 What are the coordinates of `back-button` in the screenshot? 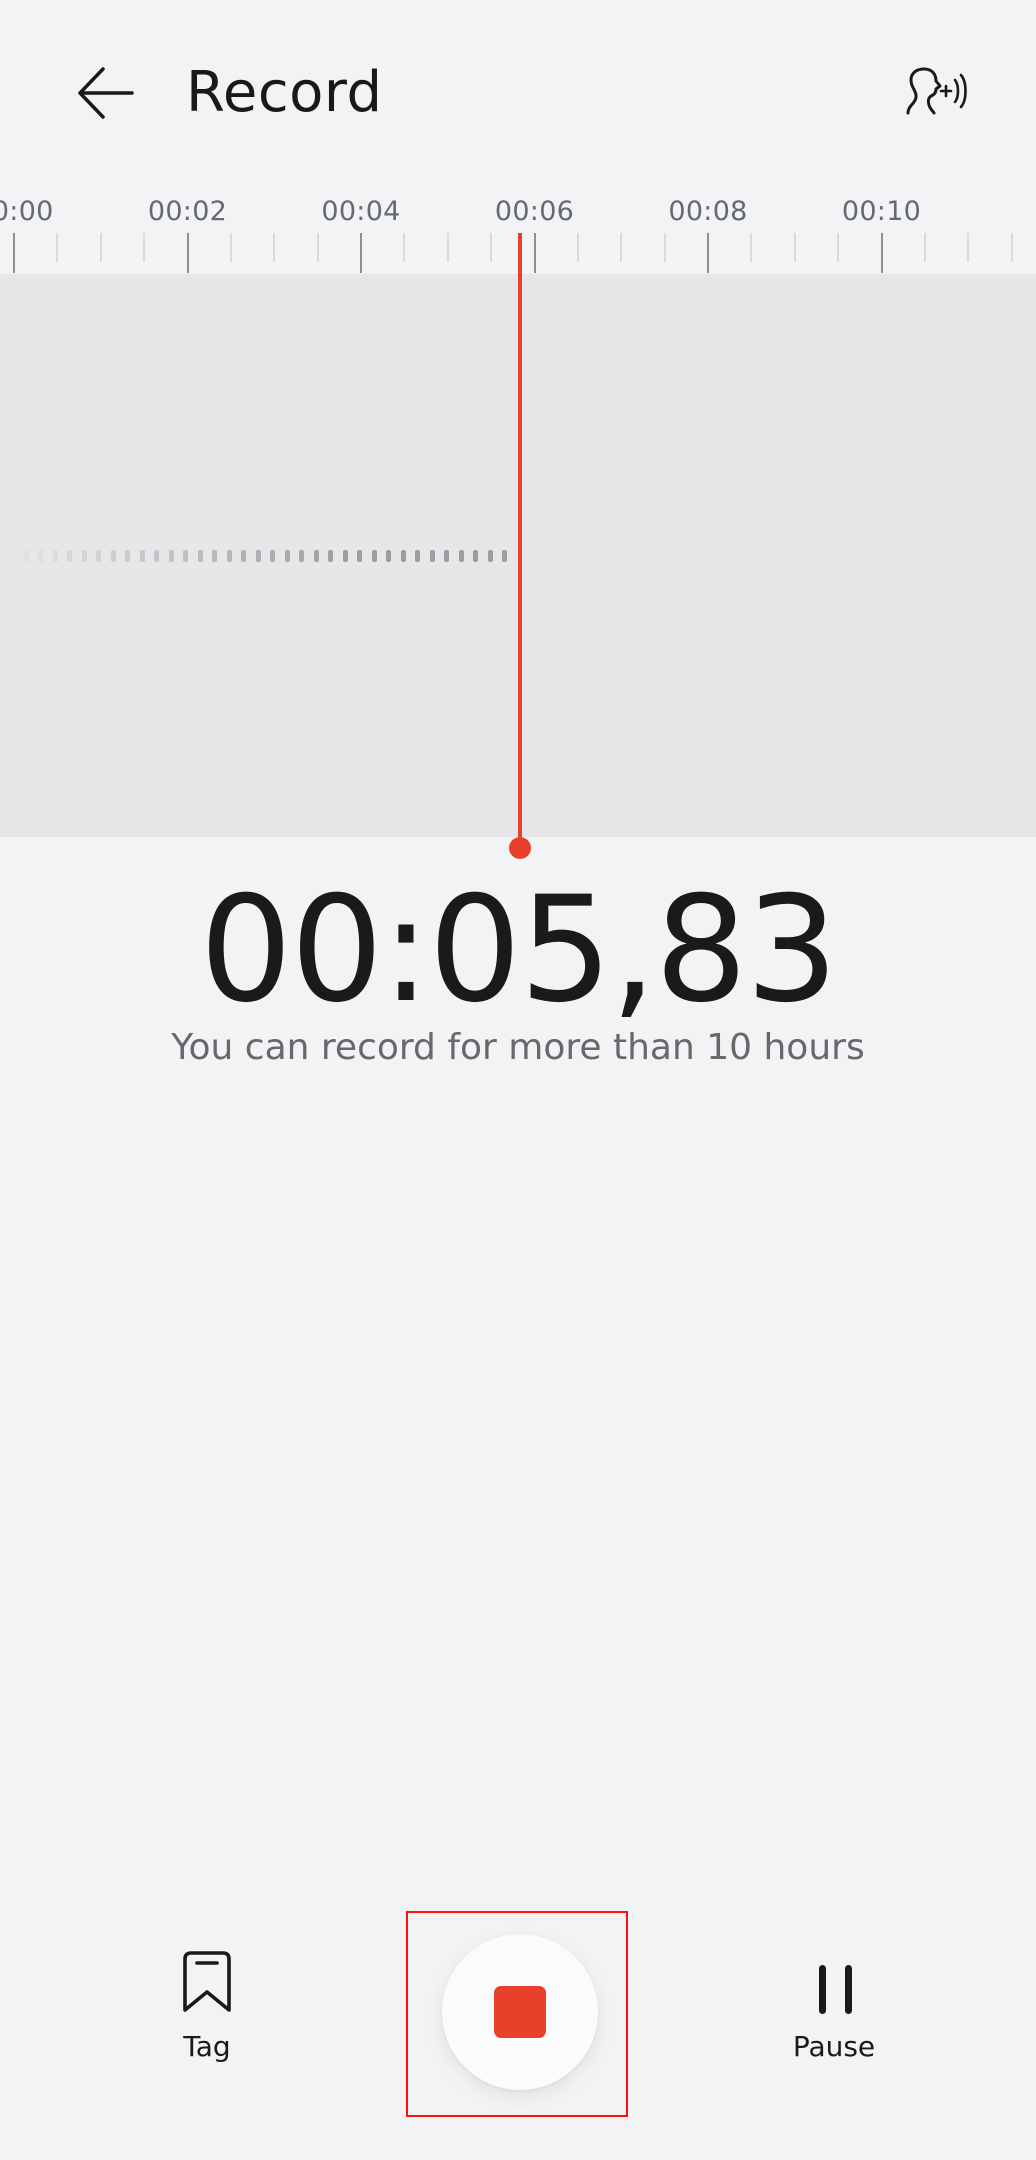 It's located at (105, 93).